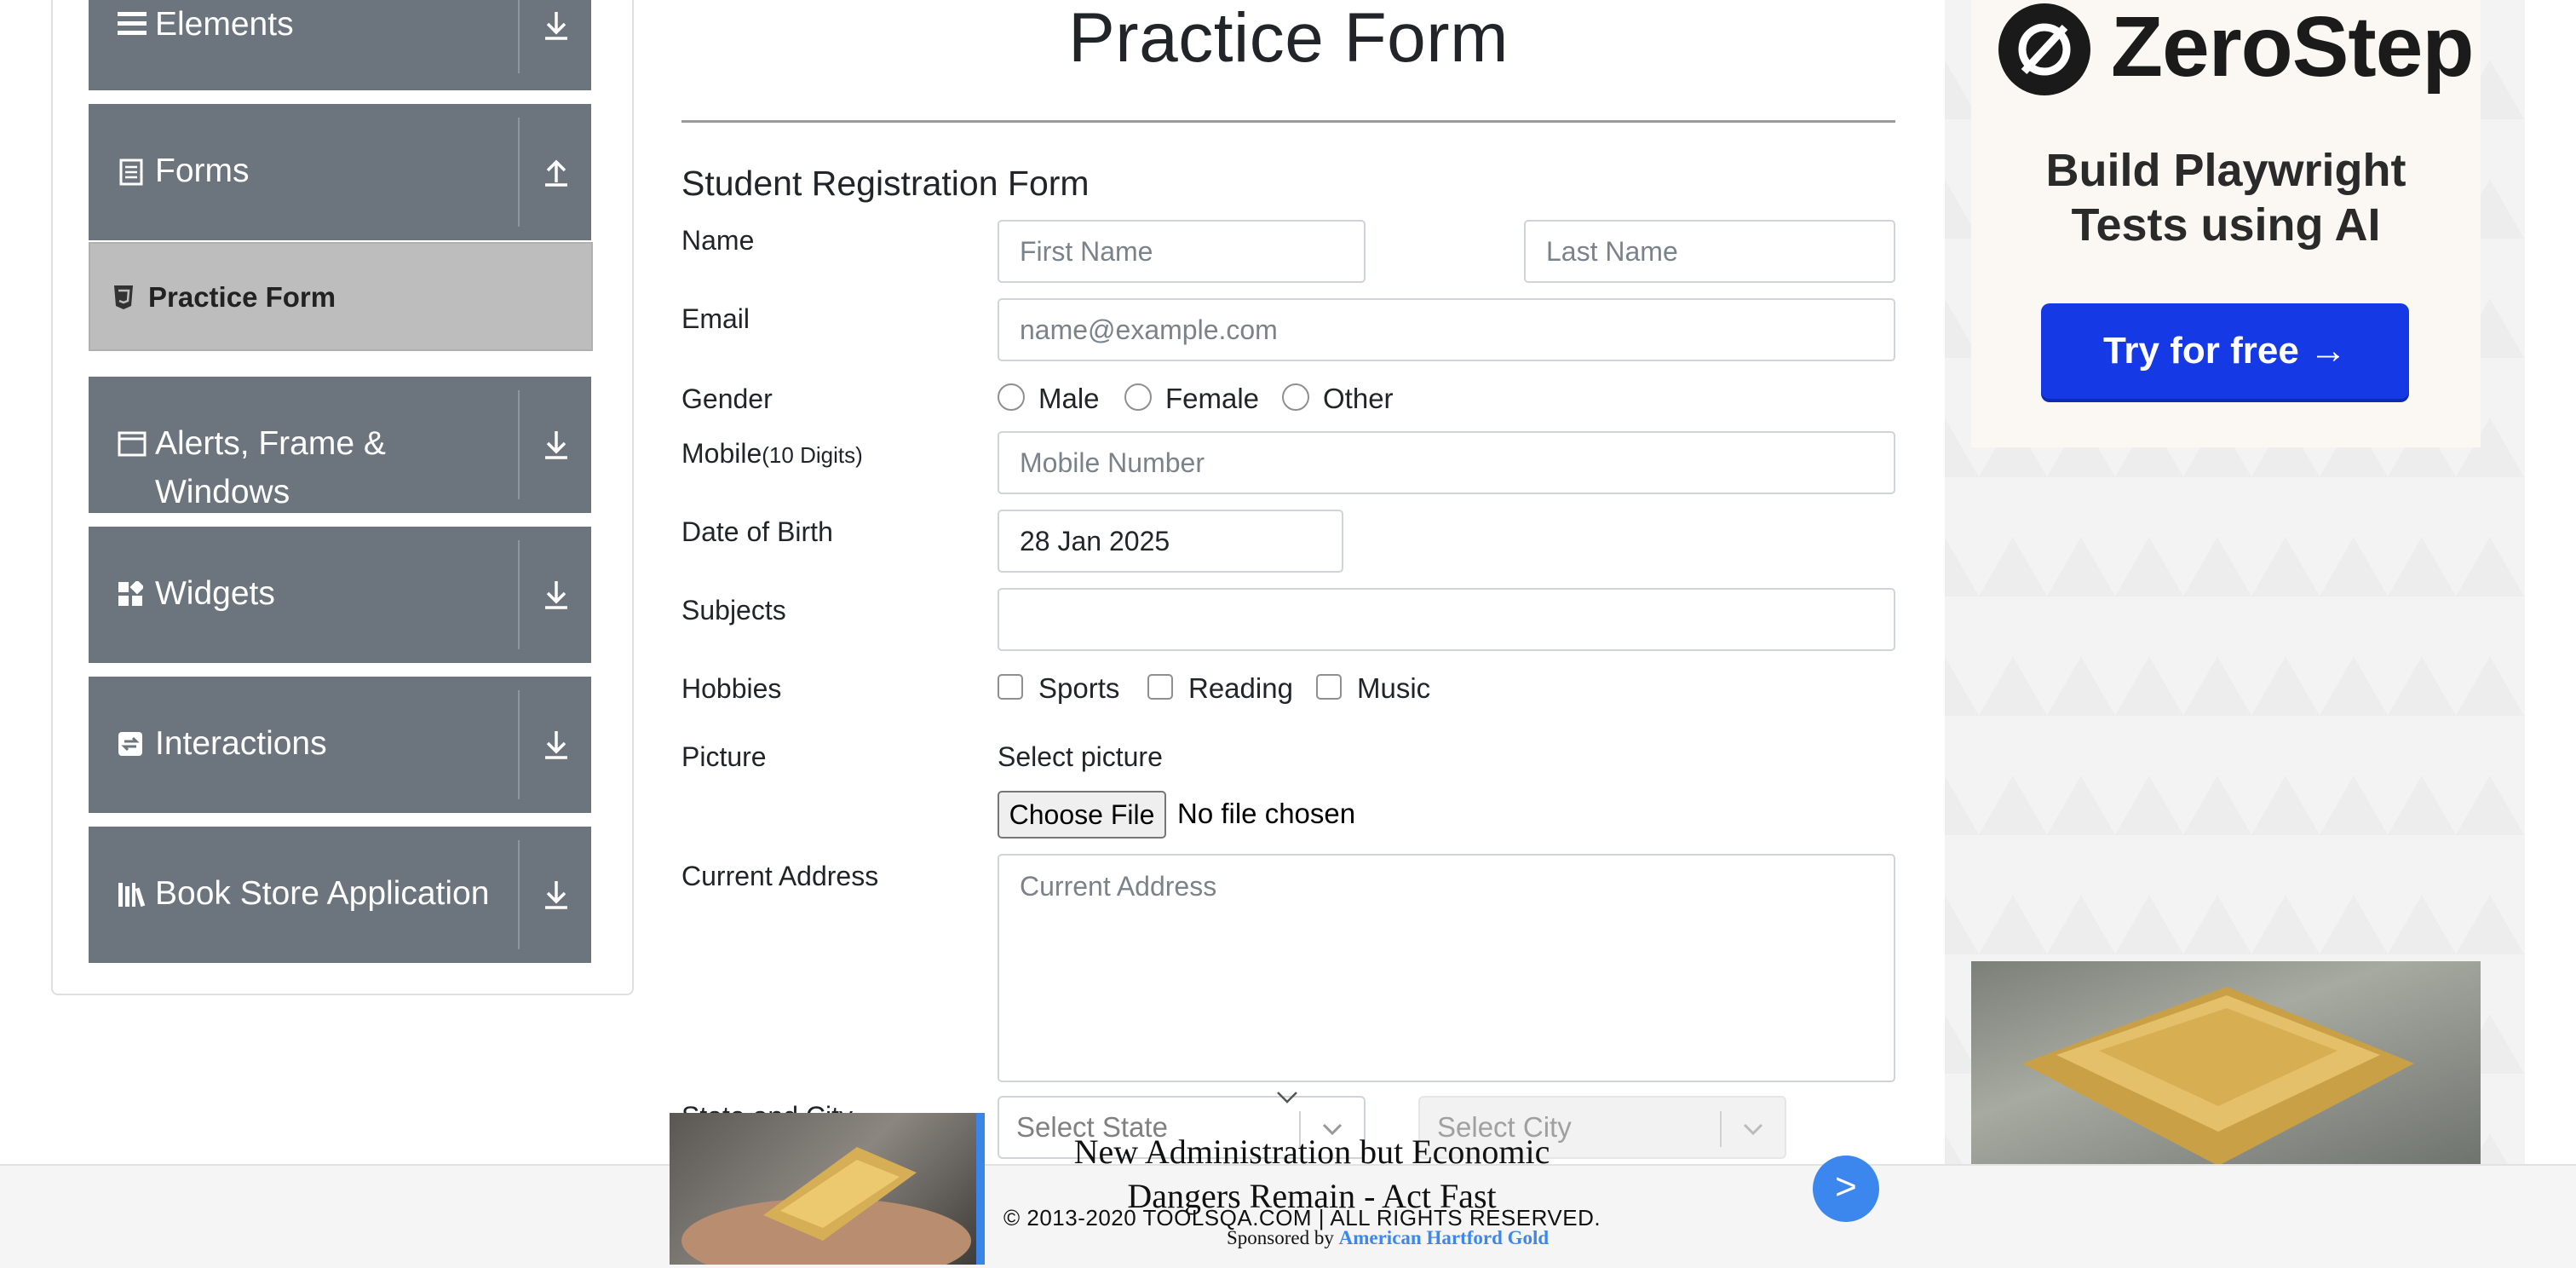 Image resolution: width=2576 pixels, height=1268 pixels. Describe the element at coordinates (1329, 687) in the screenshot. I see `hobby-music-checkbox` at that location.